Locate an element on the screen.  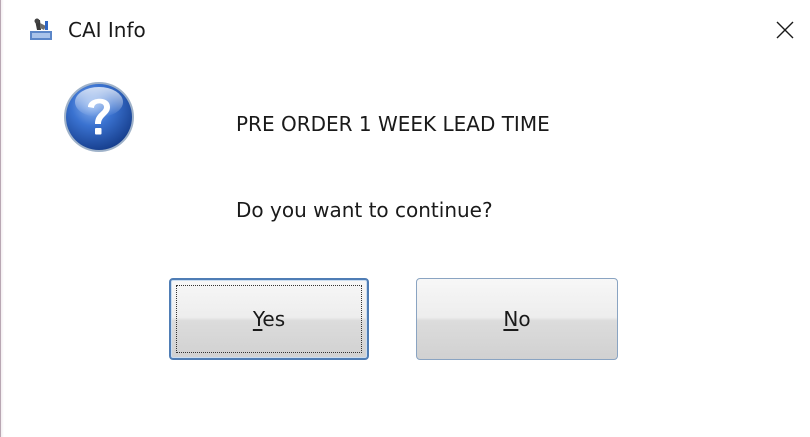
yes-button: Yes is located at coordinates (269, 319).